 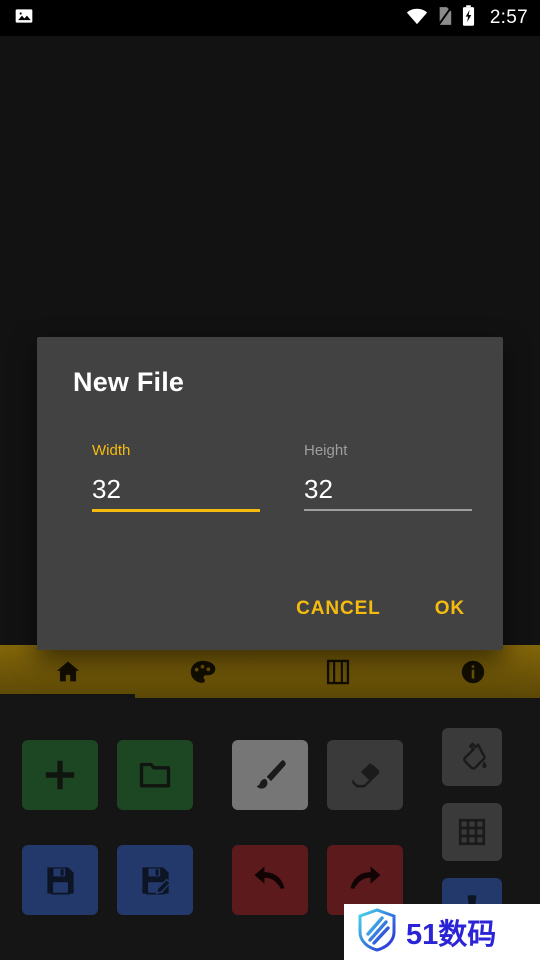 I want to click on height-field-label: Height, so click(x=326, y=450).